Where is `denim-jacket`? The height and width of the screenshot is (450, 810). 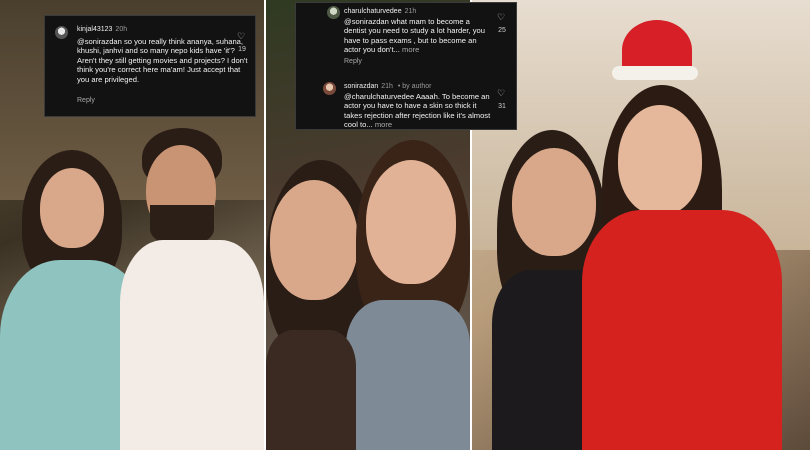
denim-jacket is located at coordinates (408, 375).